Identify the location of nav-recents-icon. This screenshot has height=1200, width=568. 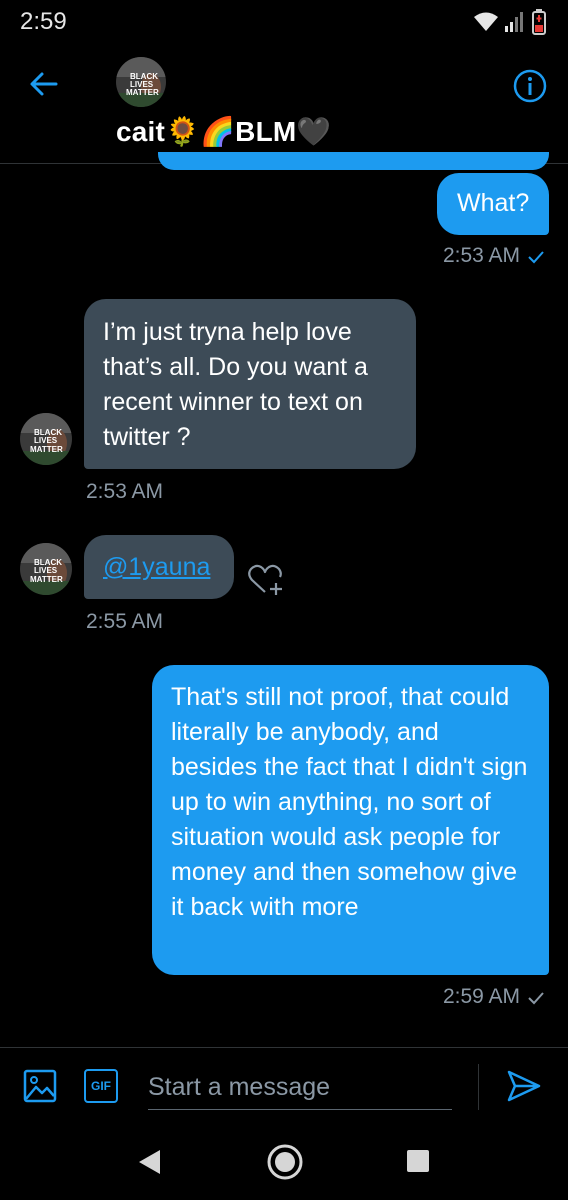
(418, 1161).